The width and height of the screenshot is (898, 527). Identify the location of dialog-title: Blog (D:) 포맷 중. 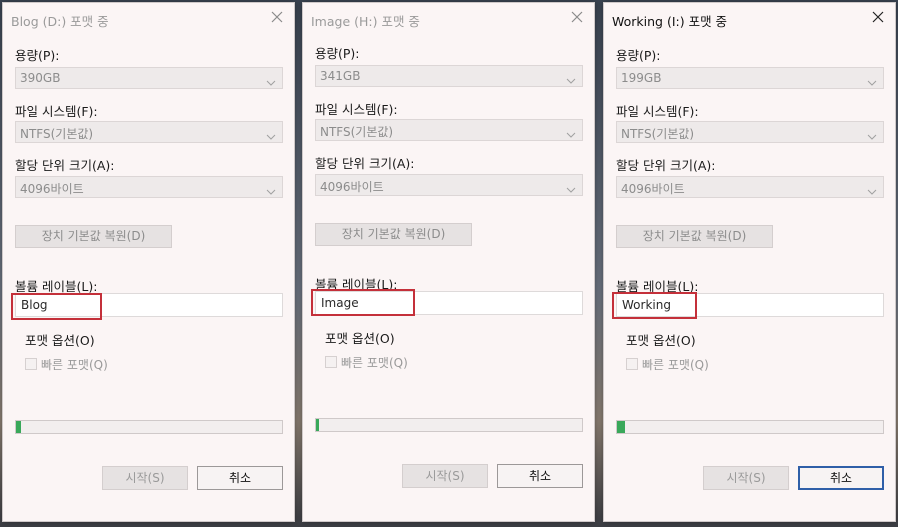
(60, 21).